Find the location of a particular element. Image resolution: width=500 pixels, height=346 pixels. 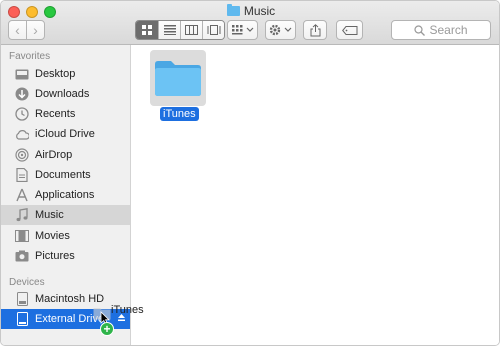

sidebar-item-airdrop: AirDrop is located at coordinates (65, 155).